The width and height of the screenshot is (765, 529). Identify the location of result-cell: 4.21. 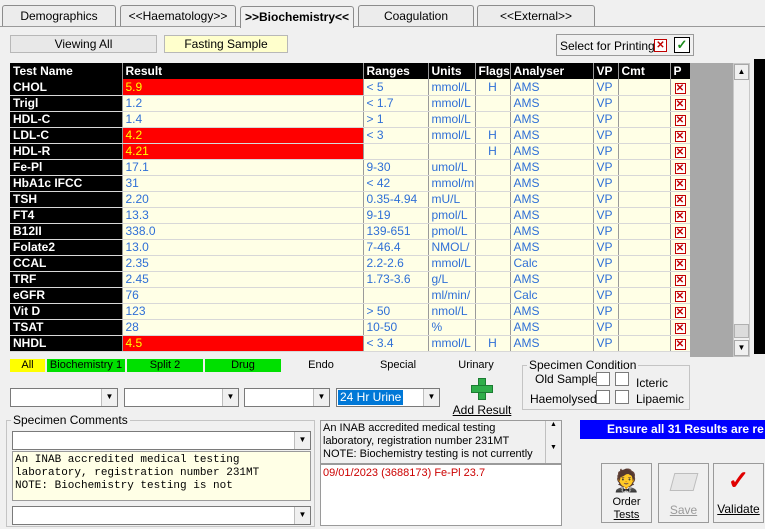
(243, 151).